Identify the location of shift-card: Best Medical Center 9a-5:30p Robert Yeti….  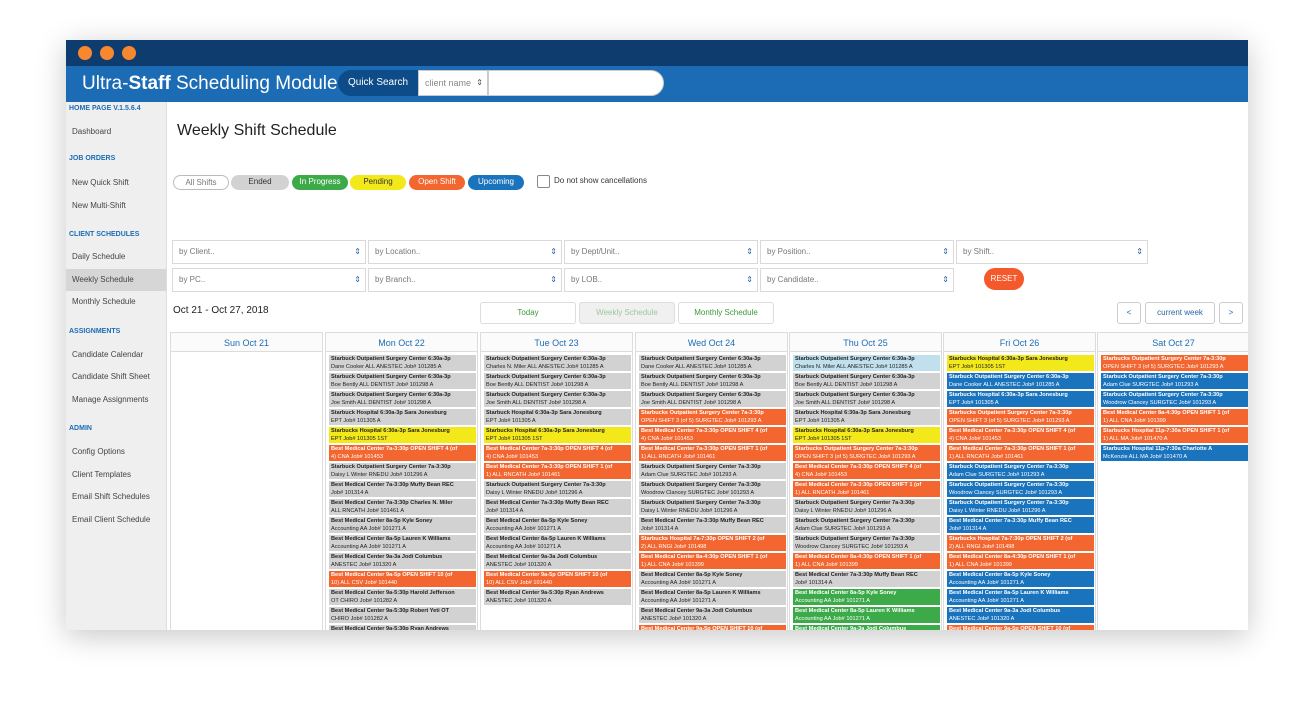
(402, 615).